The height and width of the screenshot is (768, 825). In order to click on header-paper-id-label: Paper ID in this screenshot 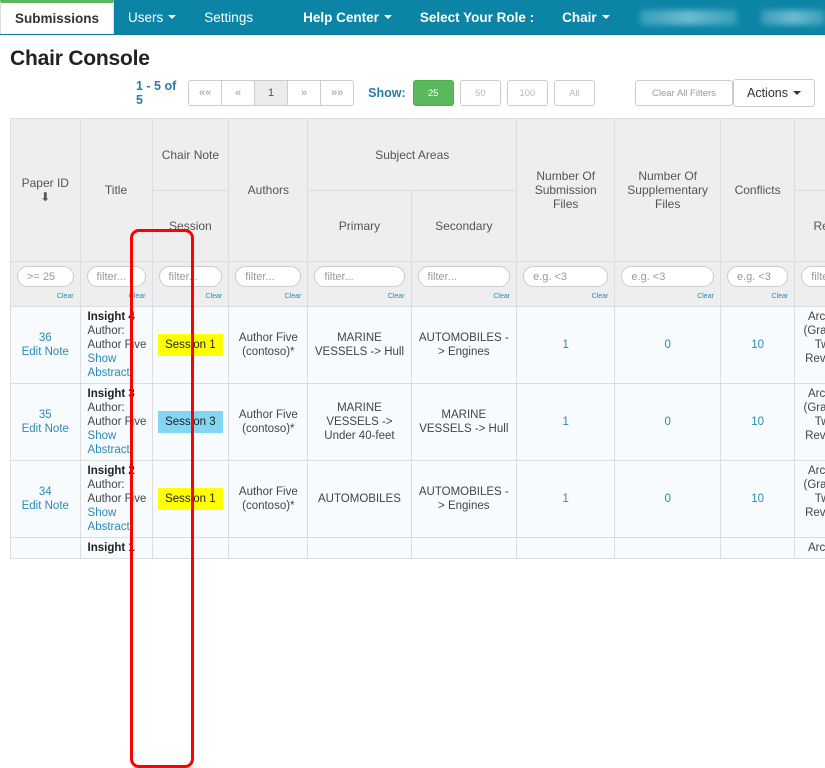, I will do `click(45, 183)`.